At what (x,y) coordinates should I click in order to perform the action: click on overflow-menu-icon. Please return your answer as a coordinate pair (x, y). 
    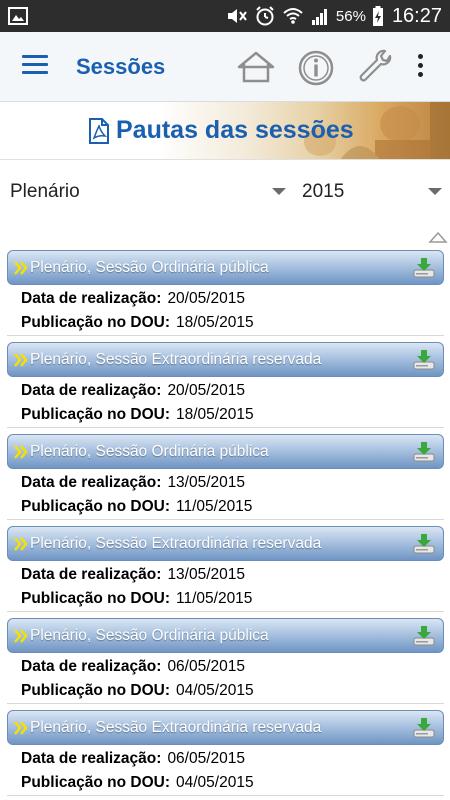
    Looking at the image, I should click on (420, 68).